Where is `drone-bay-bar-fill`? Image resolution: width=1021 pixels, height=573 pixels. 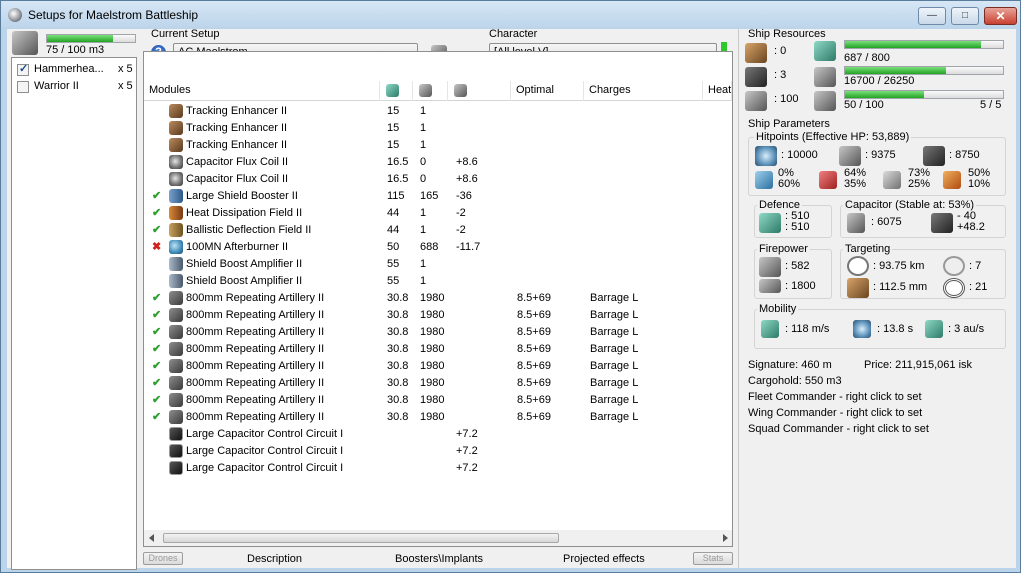
drone-bay-bar-fill is located at coordinates (80, 38).